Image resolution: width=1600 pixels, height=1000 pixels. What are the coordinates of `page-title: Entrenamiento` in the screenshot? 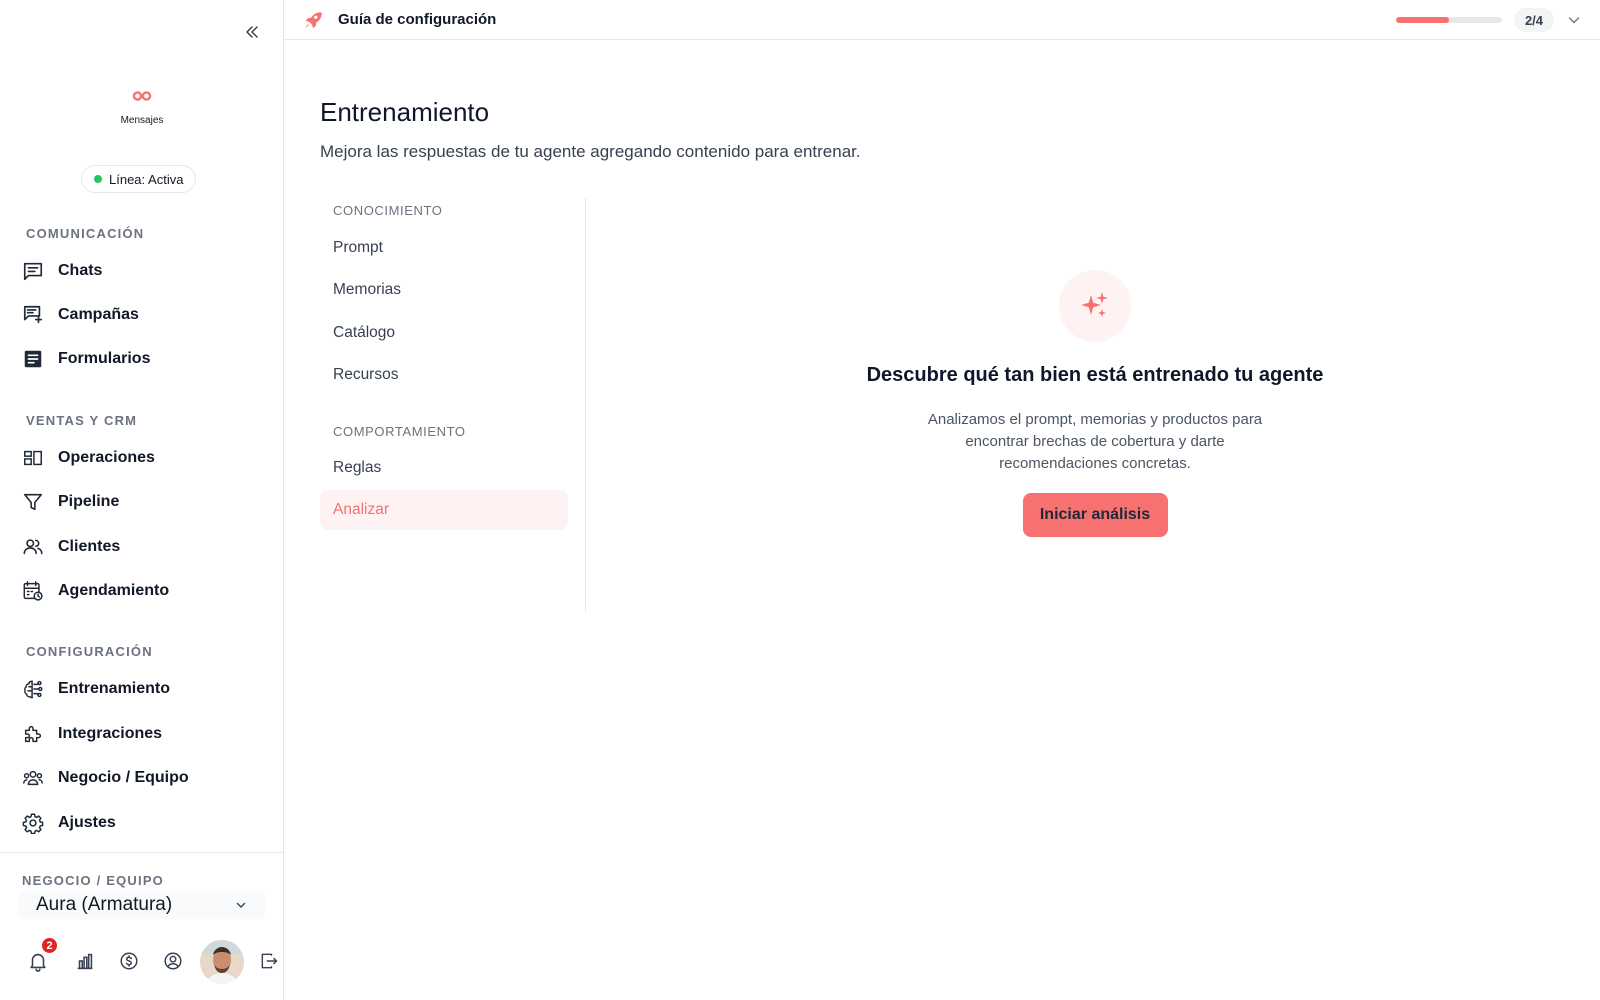 It's located at (405, 112).